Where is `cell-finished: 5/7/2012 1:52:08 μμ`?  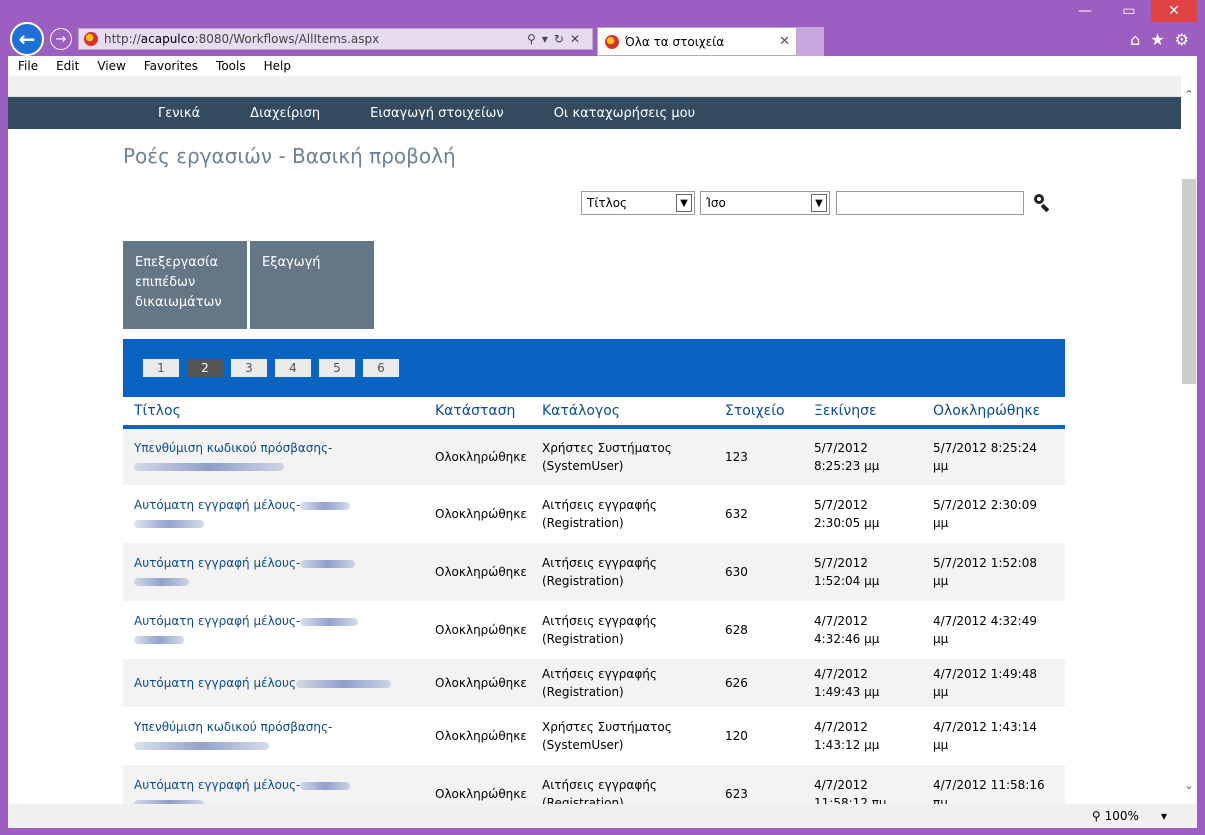
cell-finished: 5/7/2012 1:52:08 μμ is located at coordinates (985, 572).